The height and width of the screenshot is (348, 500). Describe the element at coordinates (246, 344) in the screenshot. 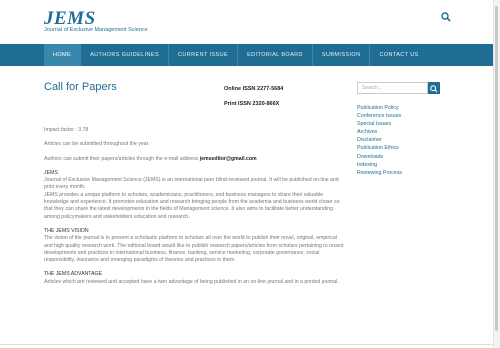

I see `footer-divider` at that location.